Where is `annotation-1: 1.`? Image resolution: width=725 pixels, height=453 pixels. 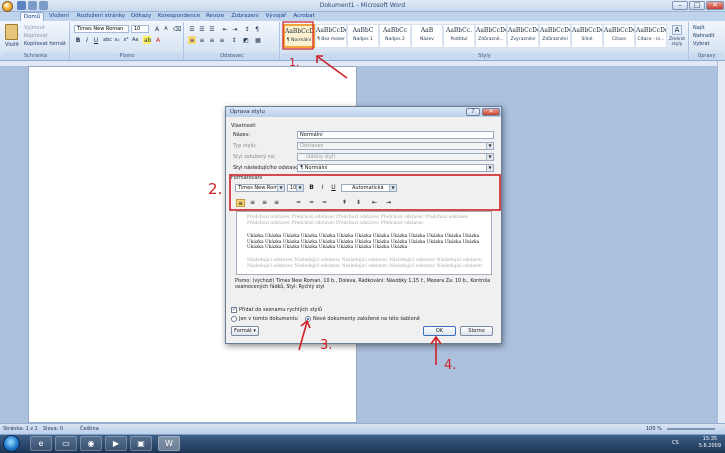 annotation-1: 1. is located at coordinates (294, 62).